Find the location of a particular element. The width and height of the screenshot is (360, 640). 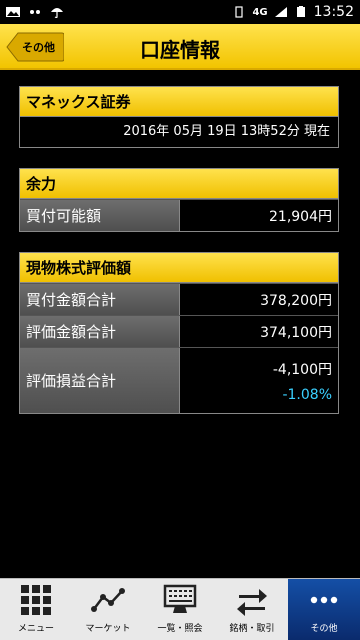

unrealized-pl-label: 評価損益合計 is located at coordinates (100, 380).